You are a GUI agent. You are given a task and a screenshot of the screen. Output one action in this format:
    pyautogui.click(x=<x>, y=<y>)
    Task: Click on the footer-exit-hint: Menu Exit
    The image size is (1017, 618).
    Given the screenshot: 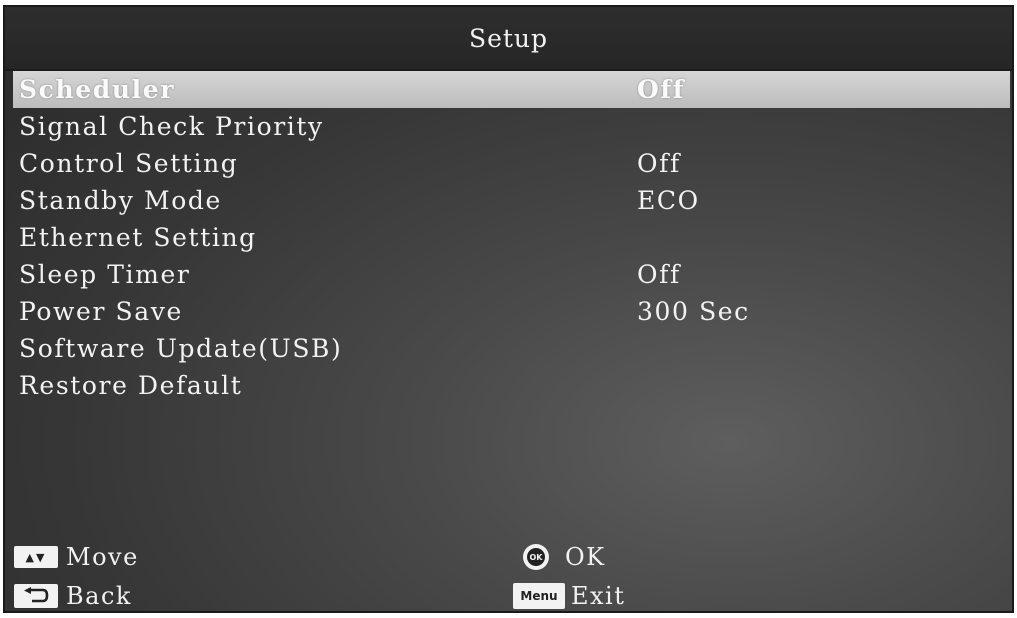 What is the action you would take?
    pyautogui.click(x=569, y=596)
    